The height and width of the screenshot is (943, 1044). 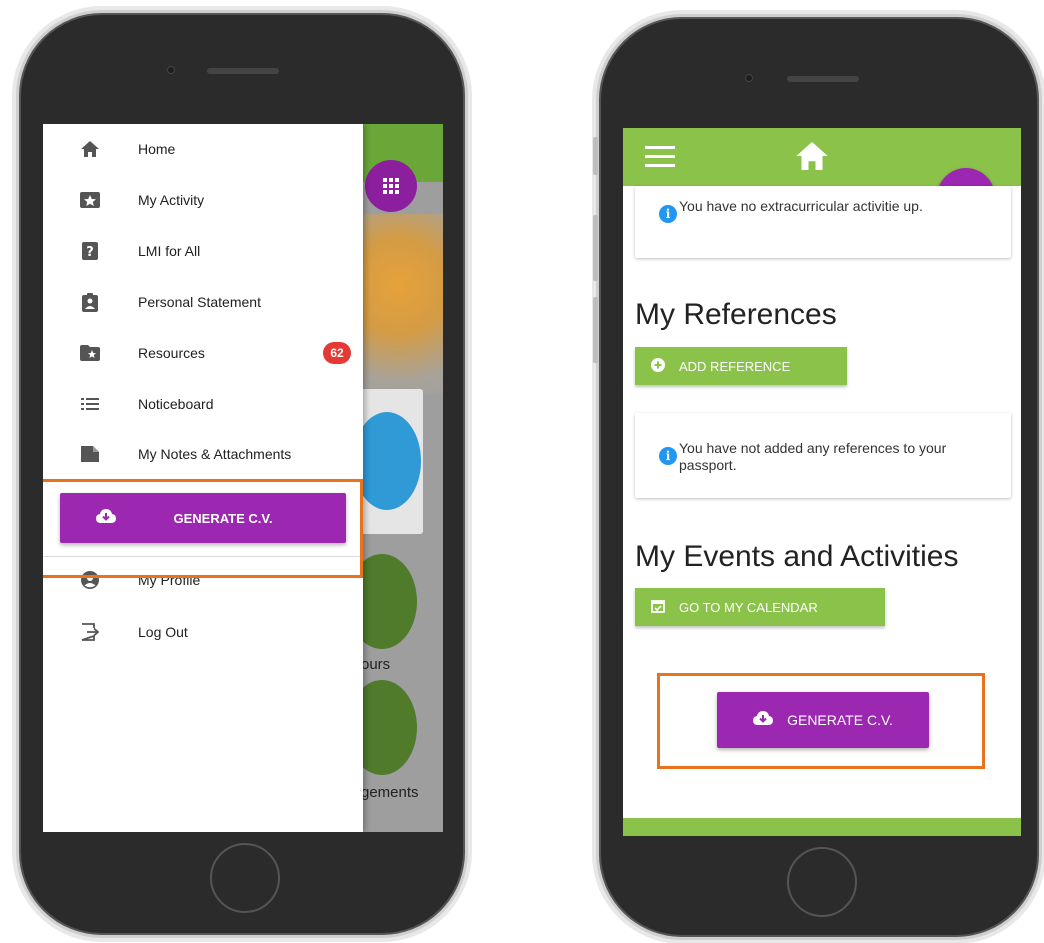 What do you see at coordinates (736, 314) in the screenshot?
I see `references-heading: My References` at bounding box center [736, 314].